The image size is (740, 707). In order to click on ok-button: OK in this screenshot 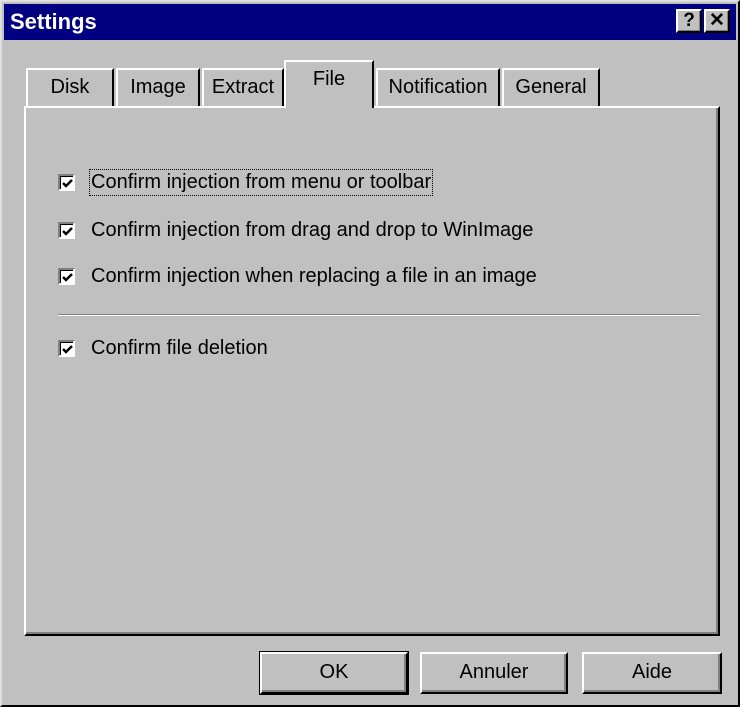, I will do `click(334, 673)`.